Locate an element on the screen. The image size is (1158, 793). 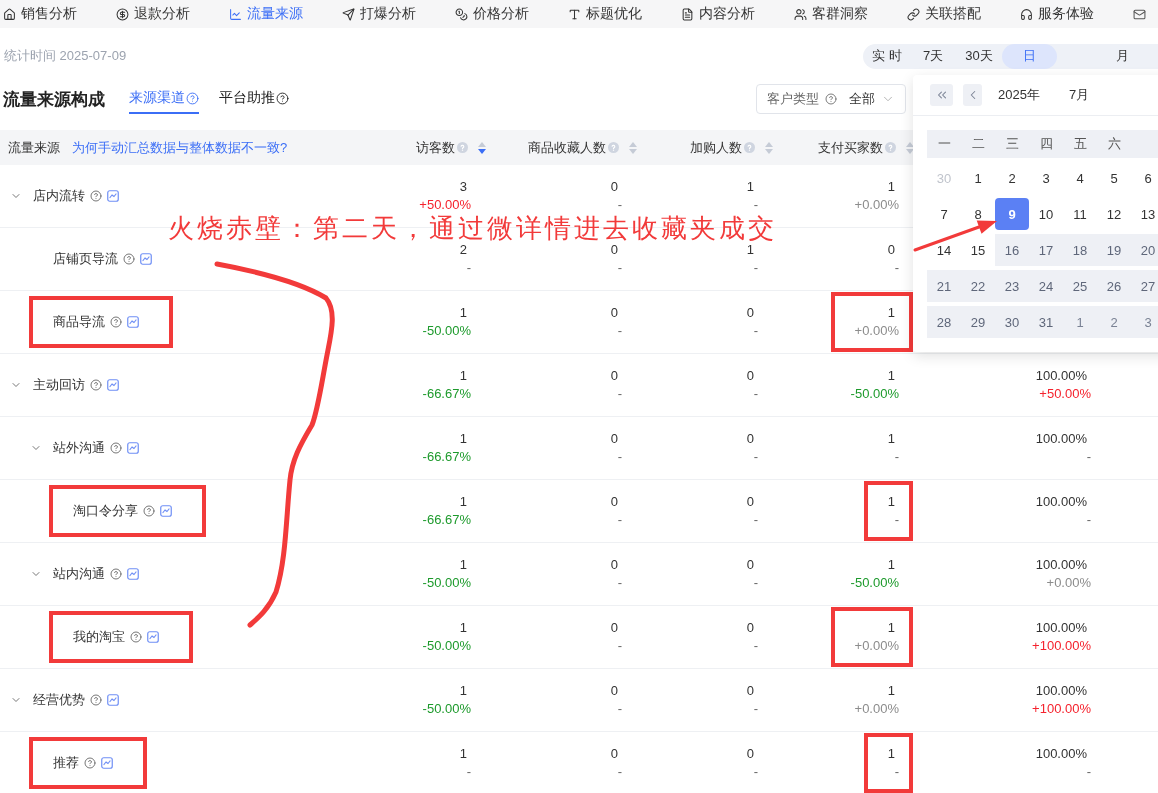
headset-icon is located at coordinates (1026, 14).